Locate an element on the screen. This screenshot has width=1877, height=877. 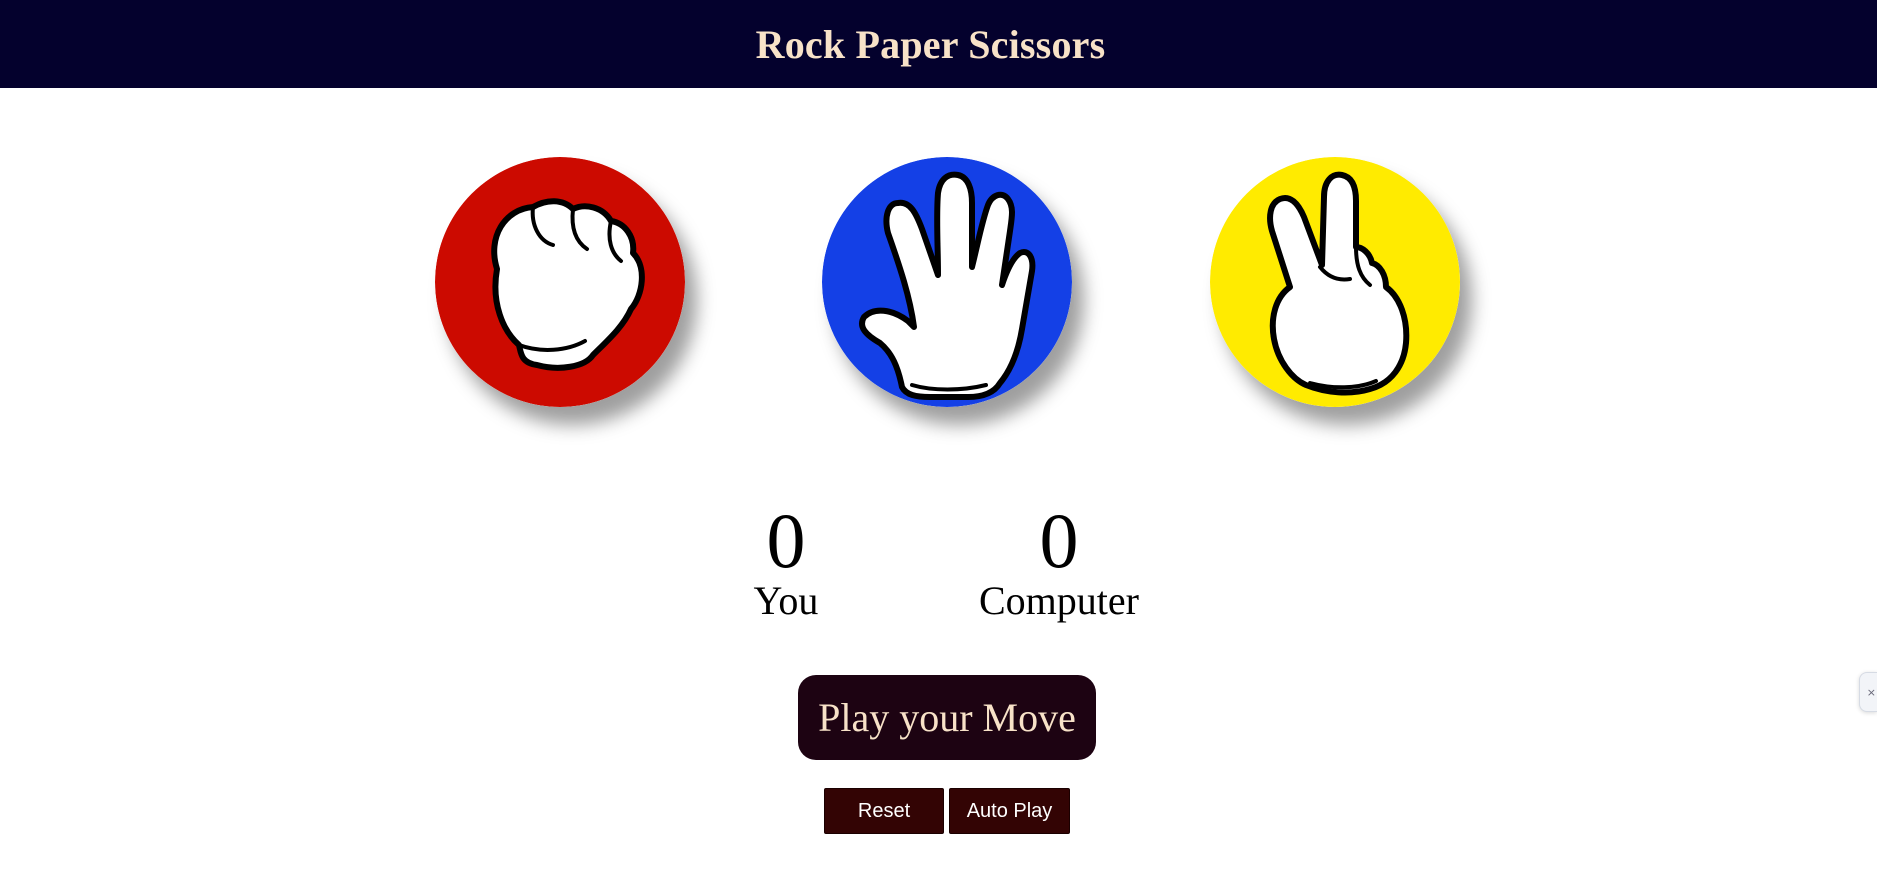
computer-score-label: Computer is located at coordinates (1059, 600).